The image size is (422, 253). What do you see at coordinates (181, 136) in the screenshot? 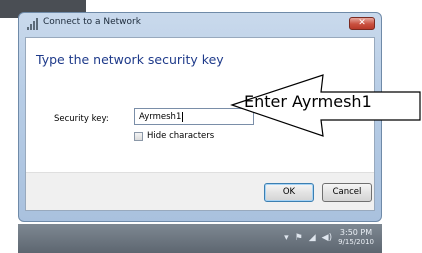
I see `hide-characters-label: Hide characters` at bounding box center [181, 136].